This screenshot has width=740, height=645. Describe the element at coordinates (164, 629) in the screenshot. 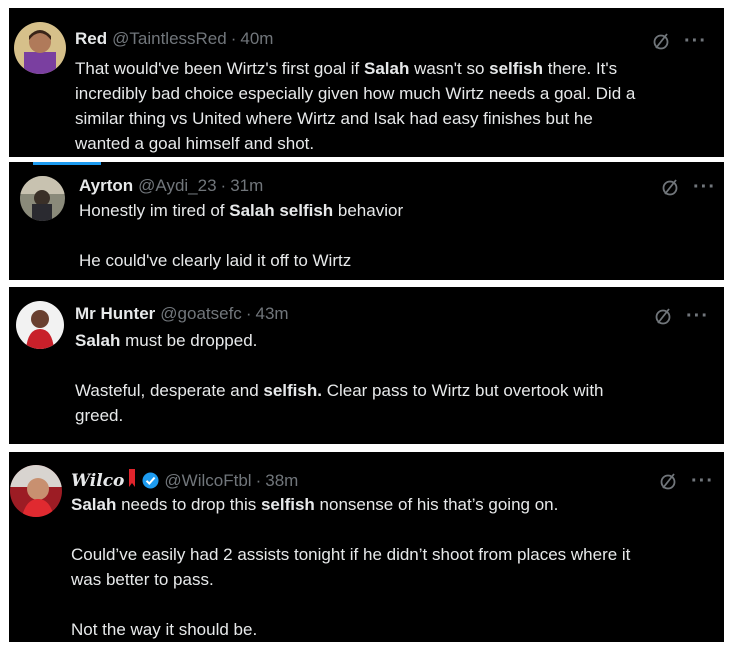

I see `tweet-line: Not the way it should be.` at that location.